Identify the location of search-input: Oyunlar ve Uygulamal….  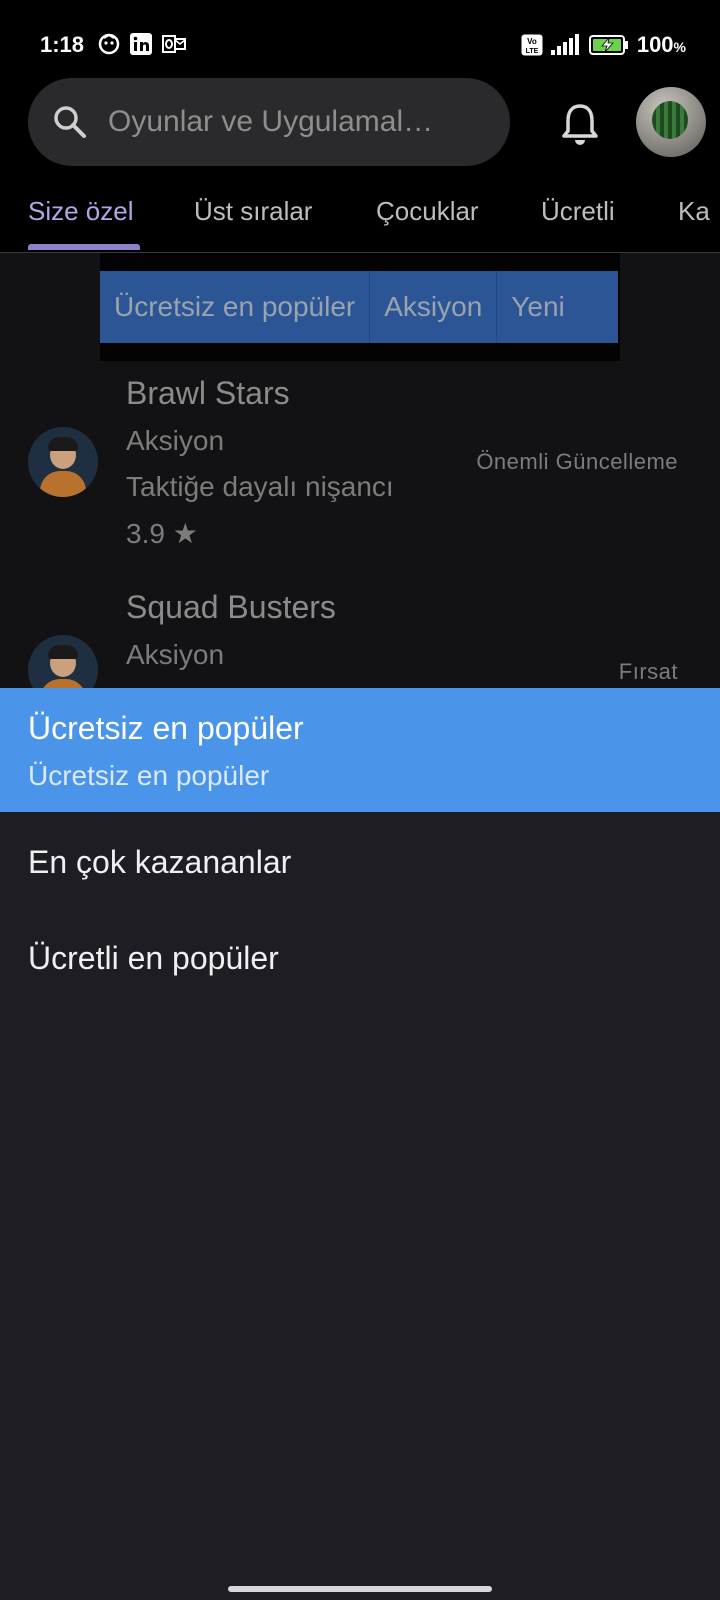
(293, 122).